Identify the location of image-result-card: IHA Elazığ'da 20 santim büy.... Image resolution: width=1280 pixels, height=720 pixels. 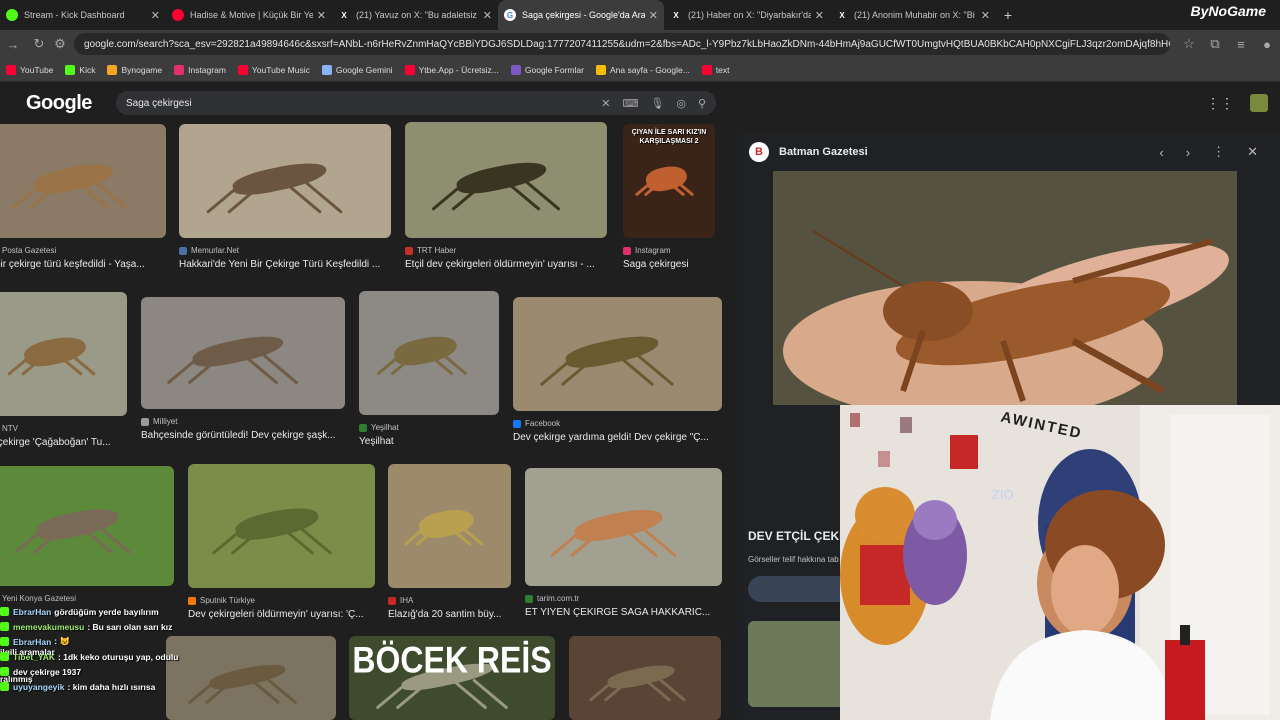
(449, 542).